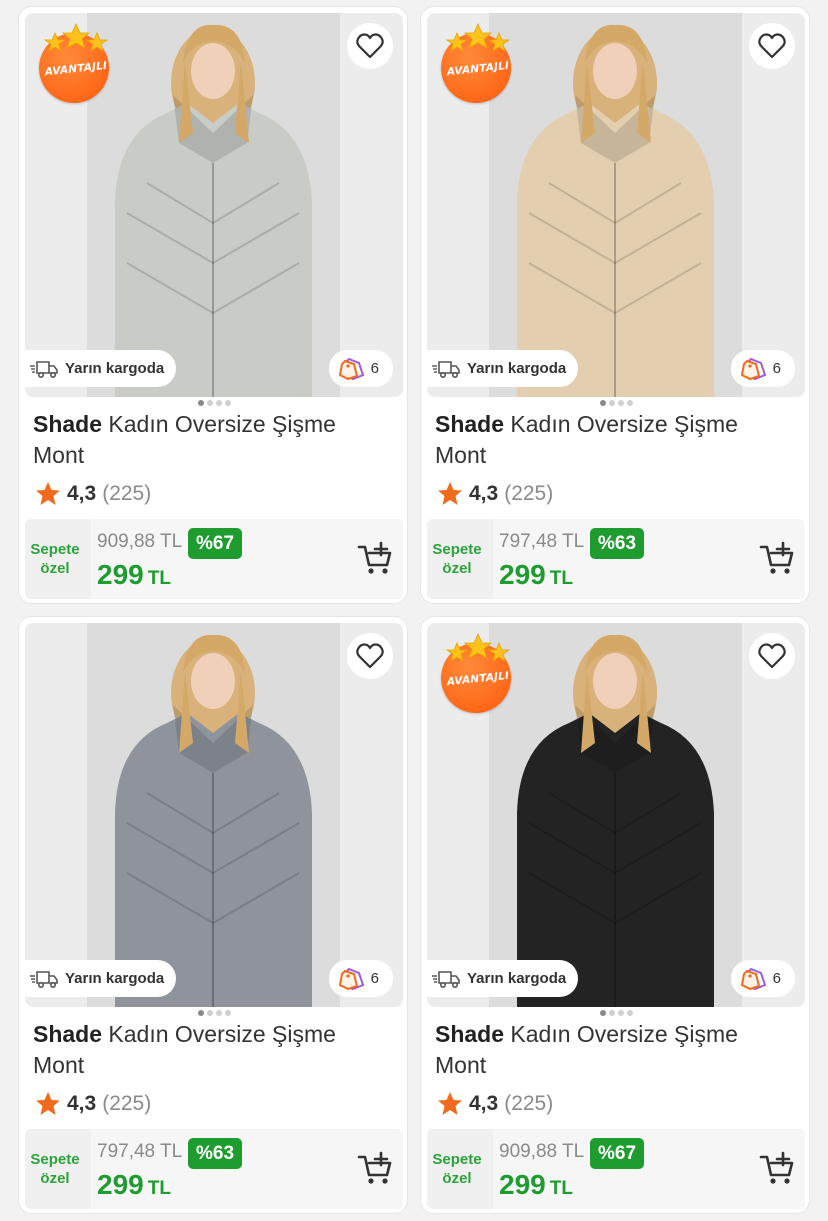  What do you see at coordinates (76, 37) in the screenshot?
I see `stars-icon` at bounding box center [76, 37].